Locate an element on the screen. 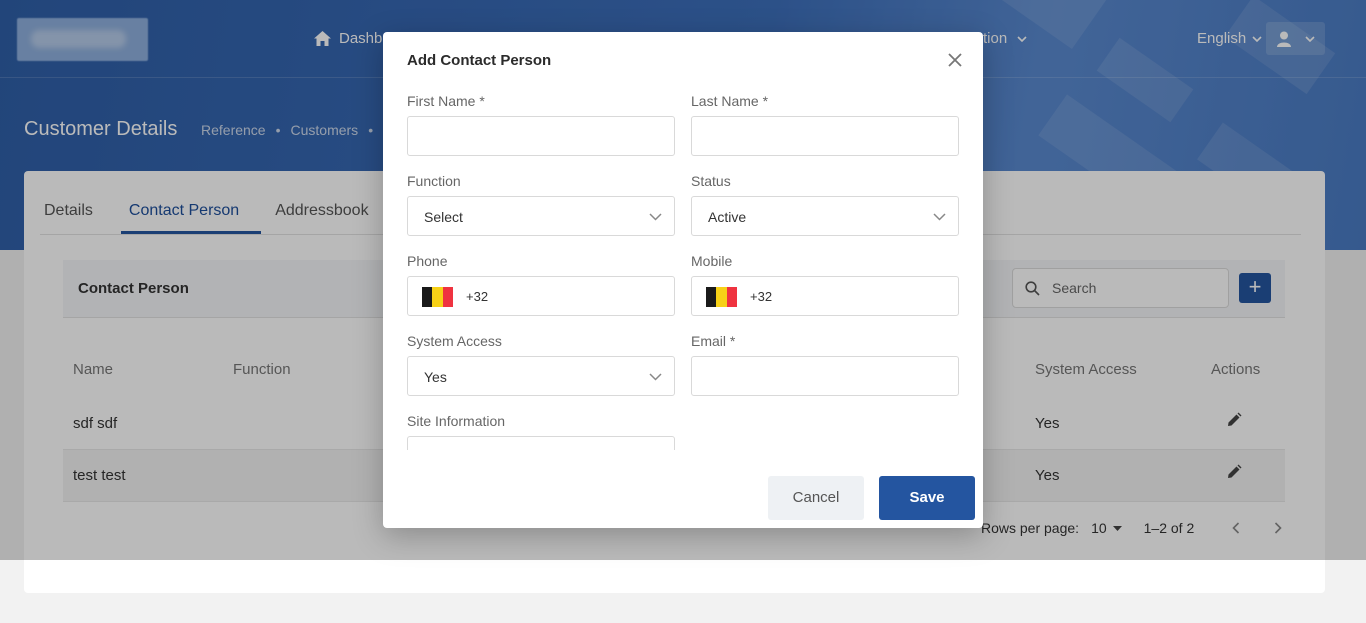 The image size is (1366, 623). dialog-title: Add Contact Person is located at coordinates (479, 60).